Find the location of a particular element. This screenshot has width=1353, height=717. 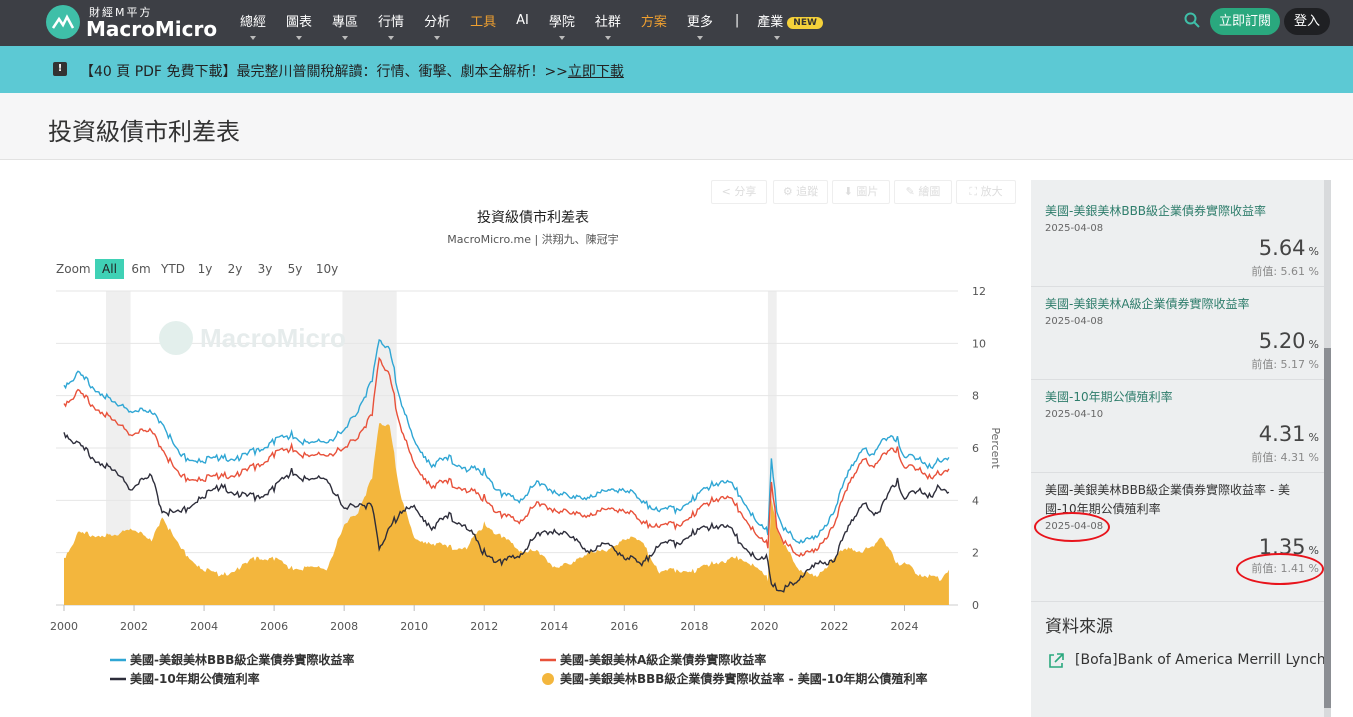

zoom-option-10y: 10y is located at coordinates (327, 269).